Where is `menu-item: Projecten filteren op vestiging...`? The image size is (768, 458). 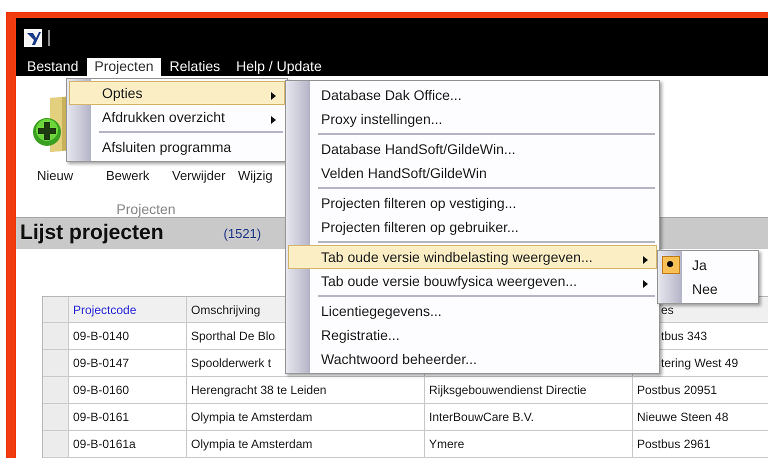
menu-item: Projecten filteren op vestiging... is located at coordinates (472, 203).